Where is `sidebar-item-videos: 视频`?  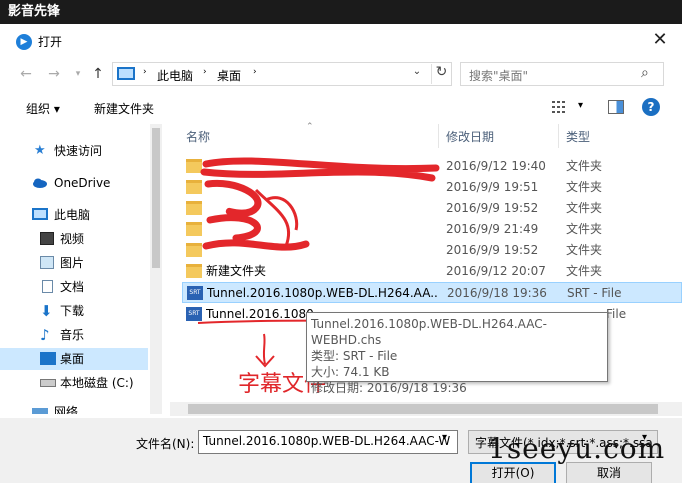
sidebar-item-videos: 视频 is located at coordinates (74, 239).